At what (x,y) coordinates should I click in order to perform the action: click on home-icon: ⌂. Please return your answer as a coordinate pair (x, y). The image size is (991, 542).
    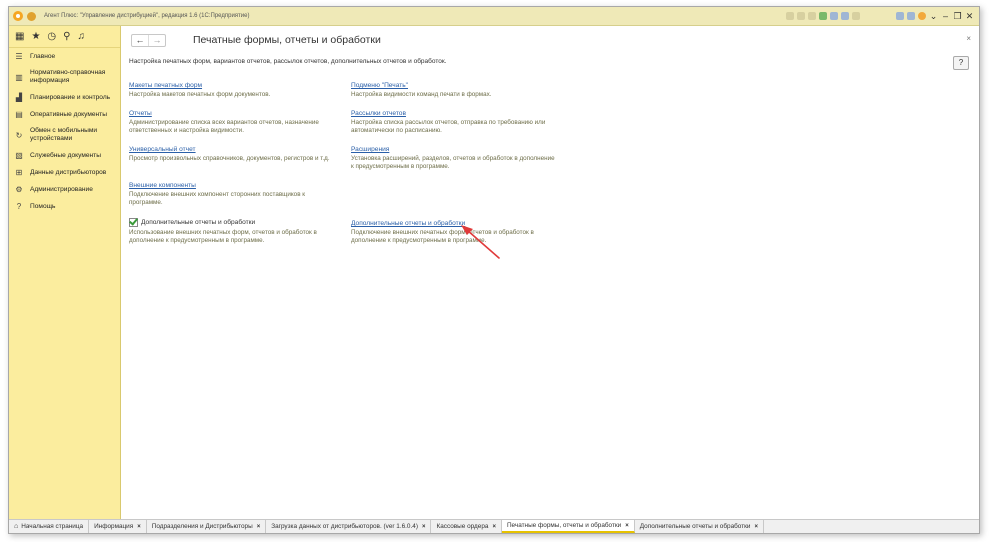
    Looking at the image, I should click on (16, 526).